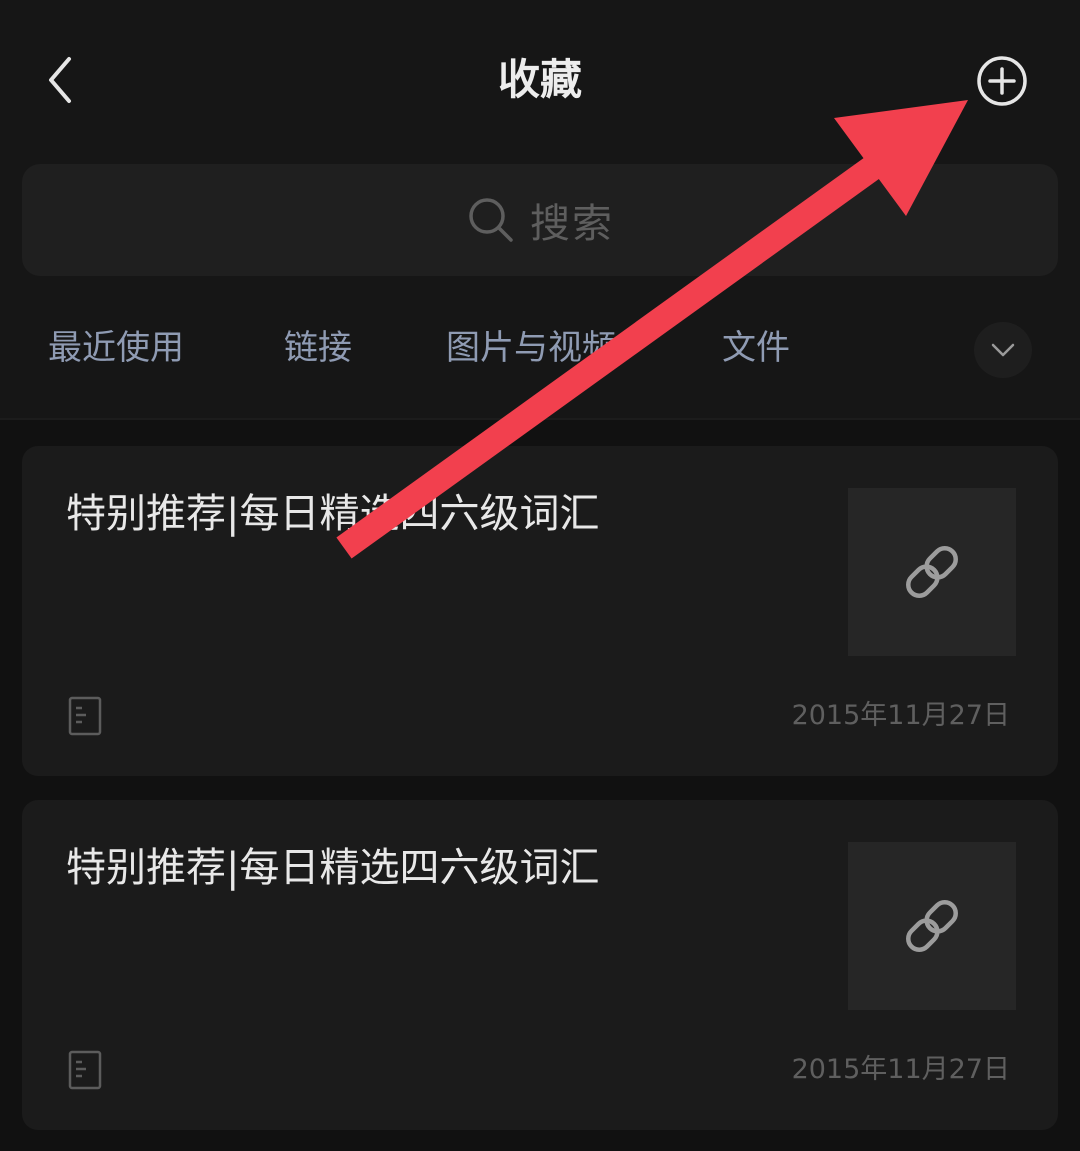  I want to click on expand-filters-button, so click(1003, 350).